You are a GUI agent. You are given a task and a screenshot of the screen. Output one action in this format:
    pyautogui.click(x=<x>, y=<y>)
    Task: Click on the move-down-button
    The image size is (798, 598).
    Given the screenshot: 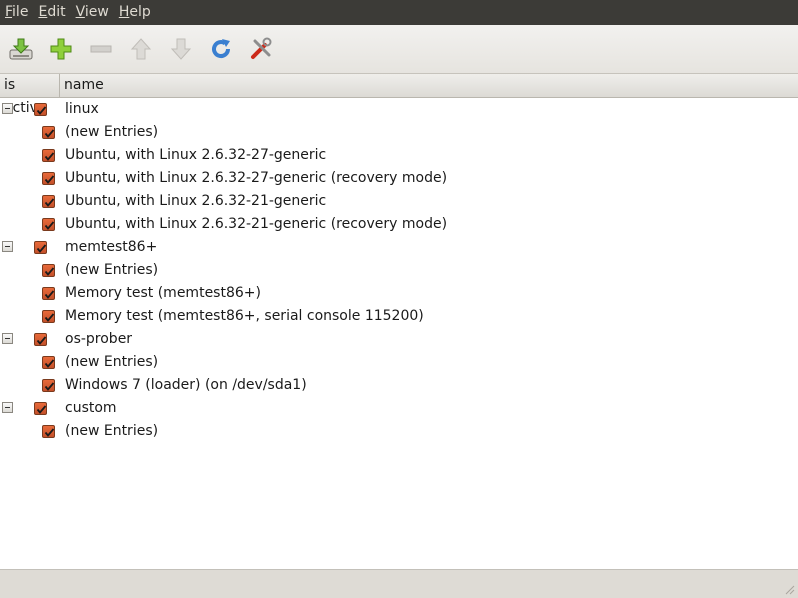 What is the action you would take?
    pyautogui.click(x=181, y=49)
    